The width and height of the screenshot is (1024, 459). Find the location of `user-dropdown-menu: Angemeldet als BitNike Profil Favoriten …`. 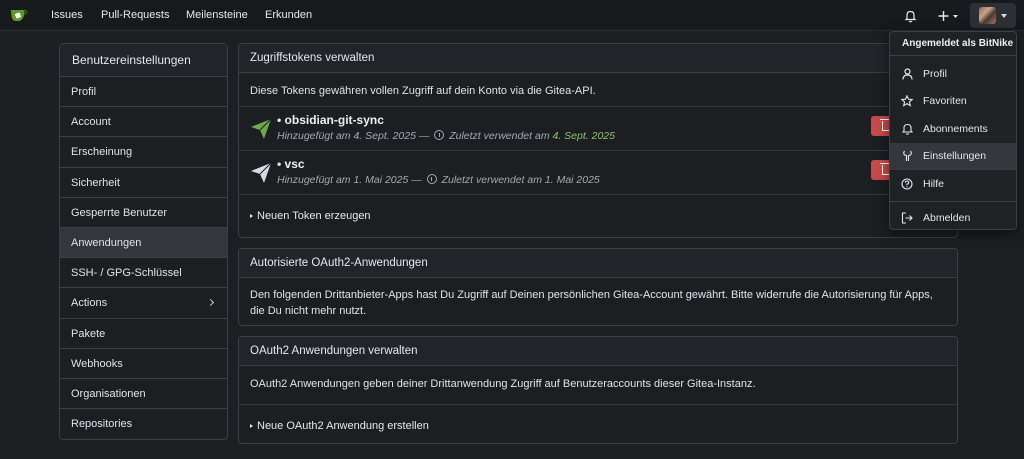

user-dropdown-menu: Angemeldet als BitNike Profil Favoriten … is located at coordinates (953, 130).